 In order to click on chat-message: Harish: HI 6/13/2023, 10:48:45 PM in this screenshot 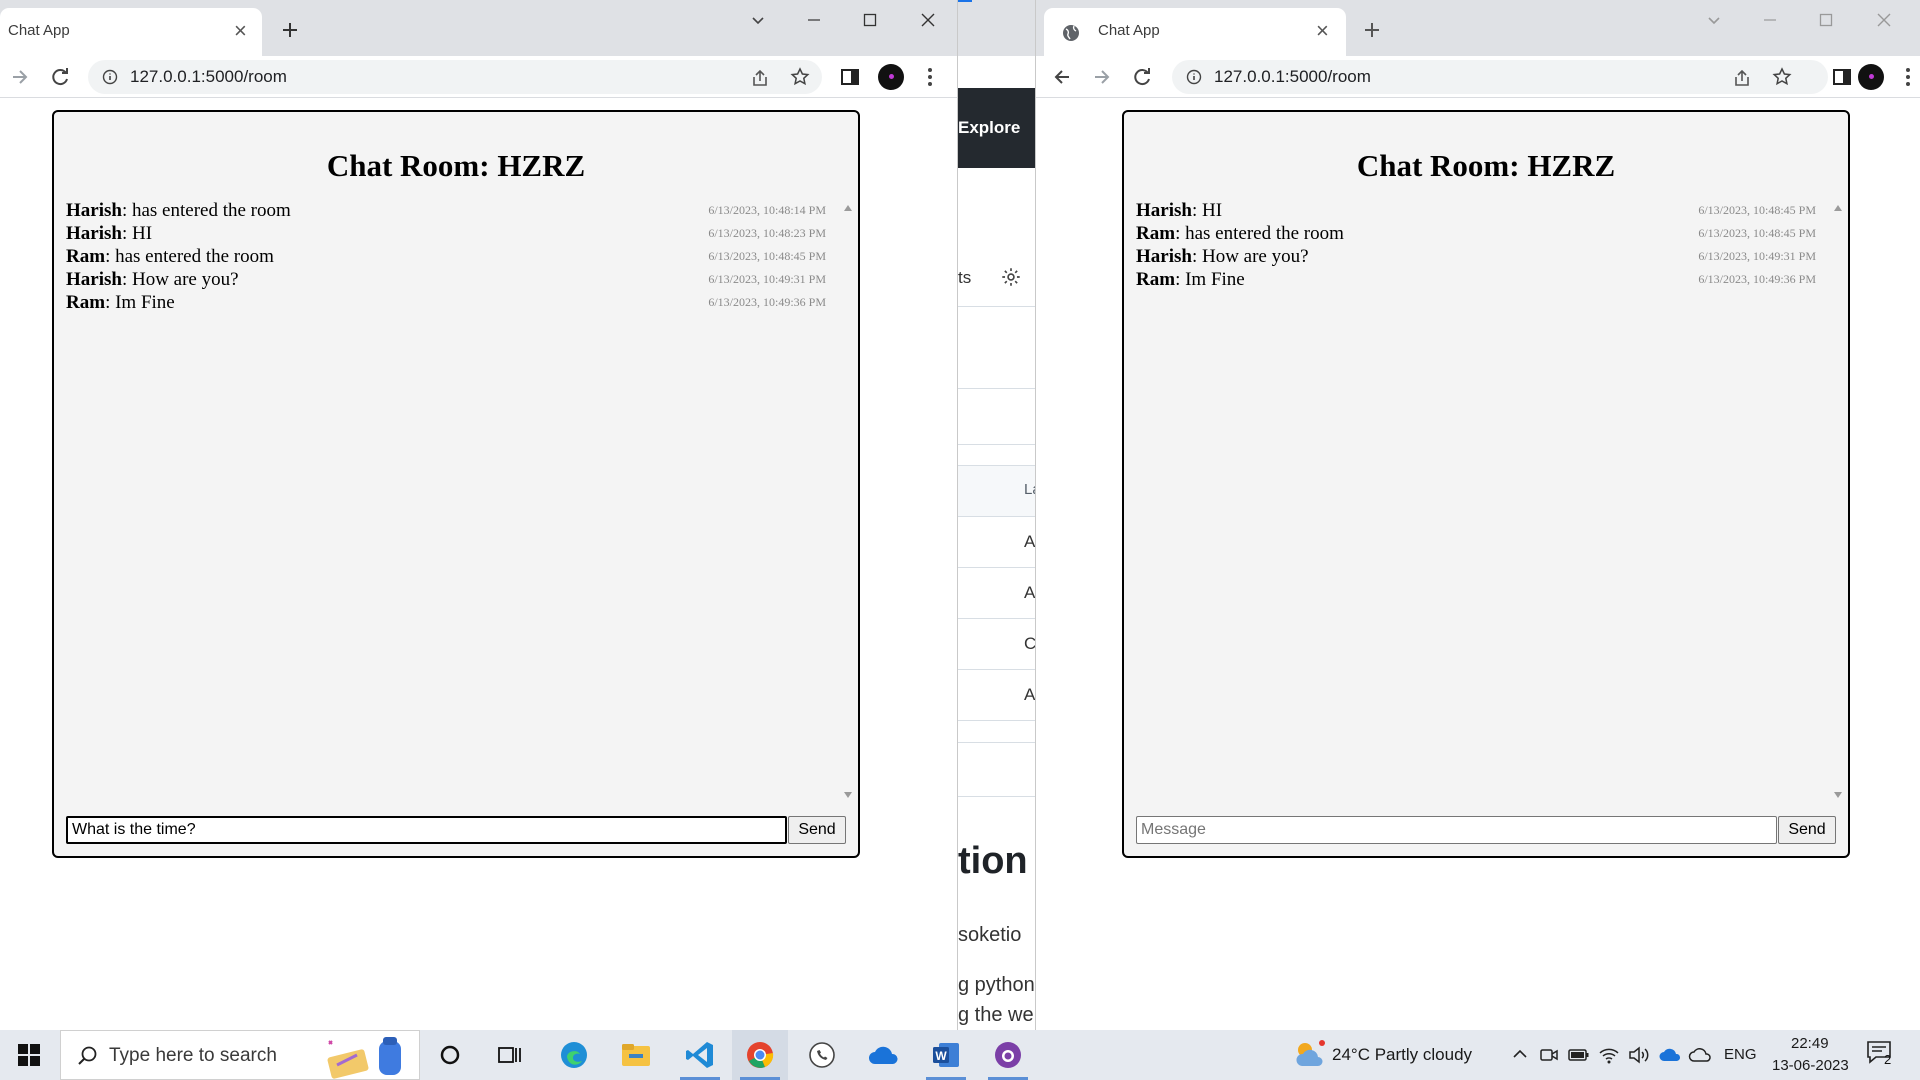, I will do `click(1476, 211)`.